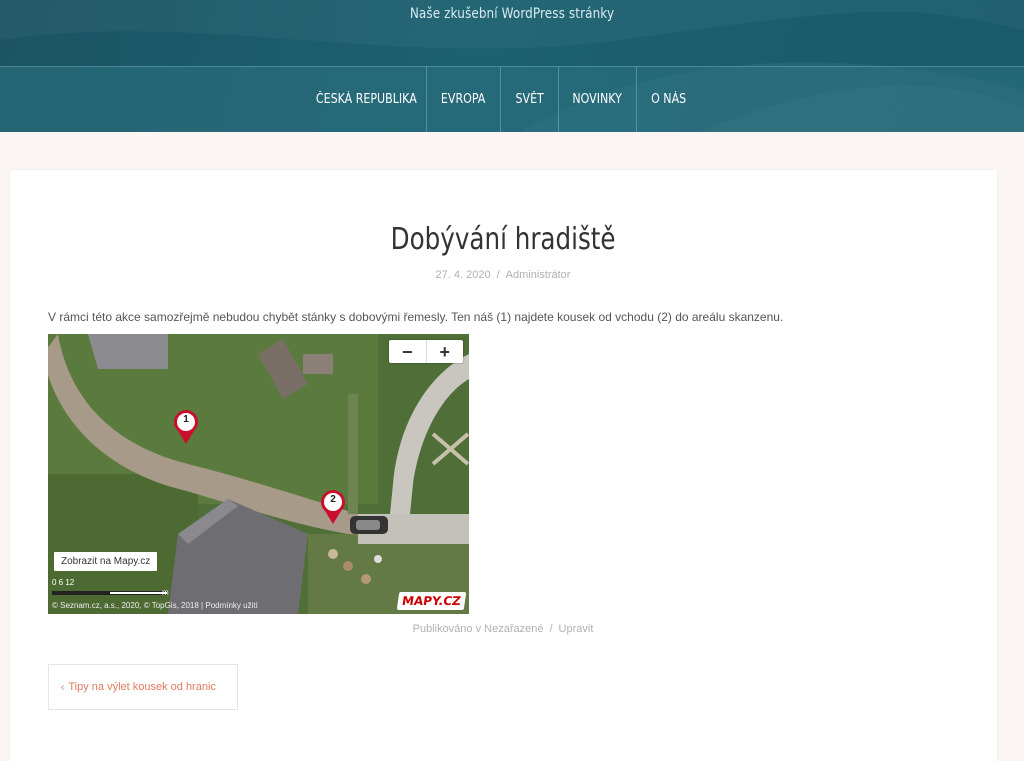 The image size is (1024, 761). Describe the element at coordinates (186, 427) in the screenshot. I see `map-marker-1: 1` at that location.